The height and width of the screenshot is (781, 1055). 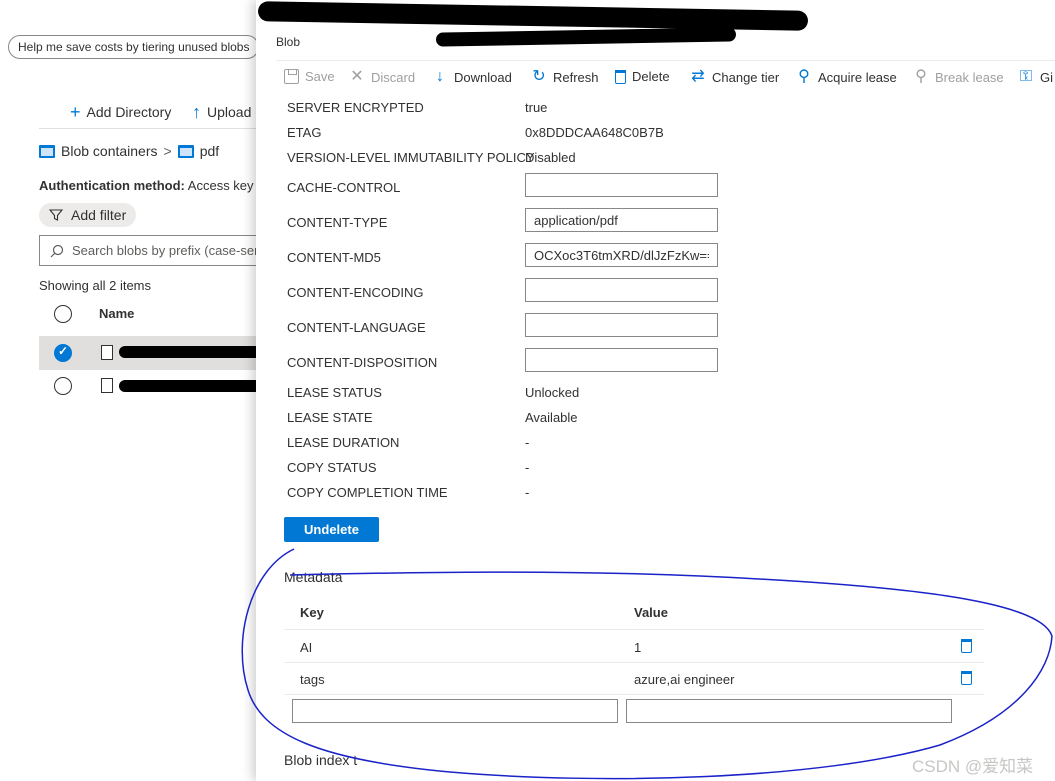 I want to click on add-filter-button: Add filter, so click(x=88, y=215).